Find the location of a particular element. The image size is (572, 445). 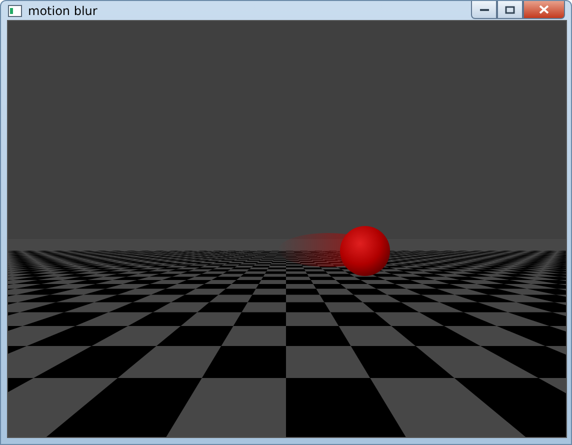

maximize-icon is located at coordinates (510, 10).